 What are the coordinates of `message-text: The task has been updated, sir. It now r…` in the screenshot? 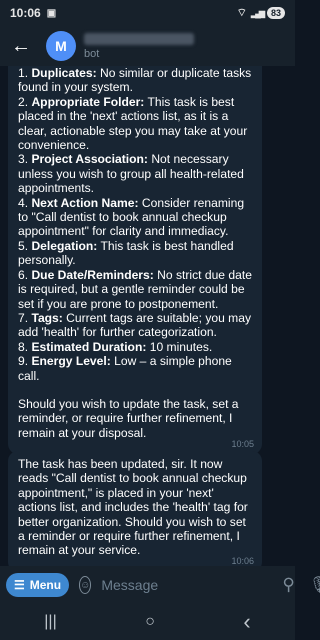 It's located at (133, 507).